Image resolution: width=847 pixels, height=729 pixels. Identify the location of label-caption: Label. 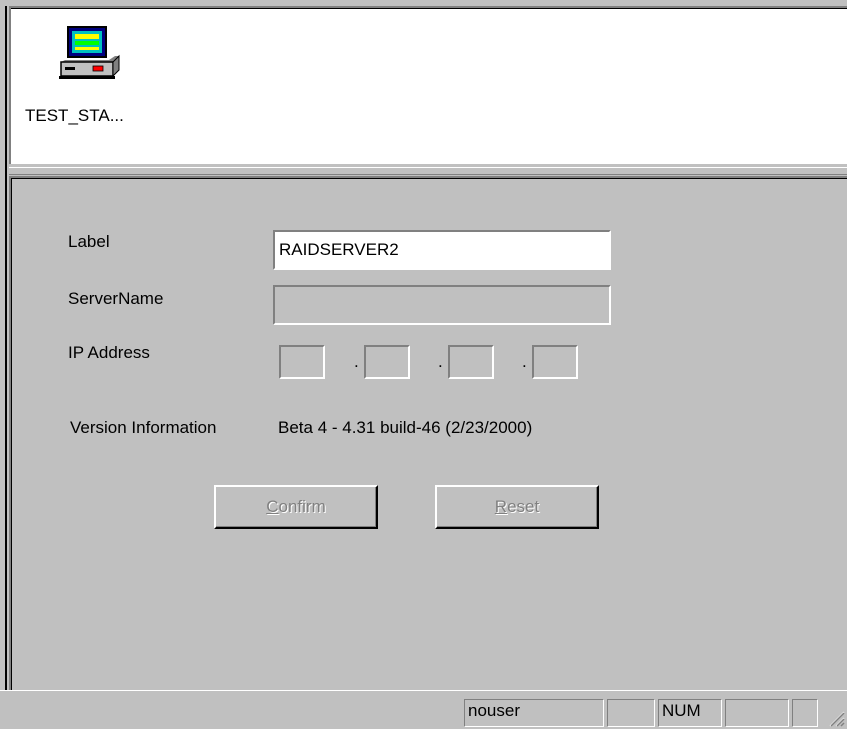
(89, 241).